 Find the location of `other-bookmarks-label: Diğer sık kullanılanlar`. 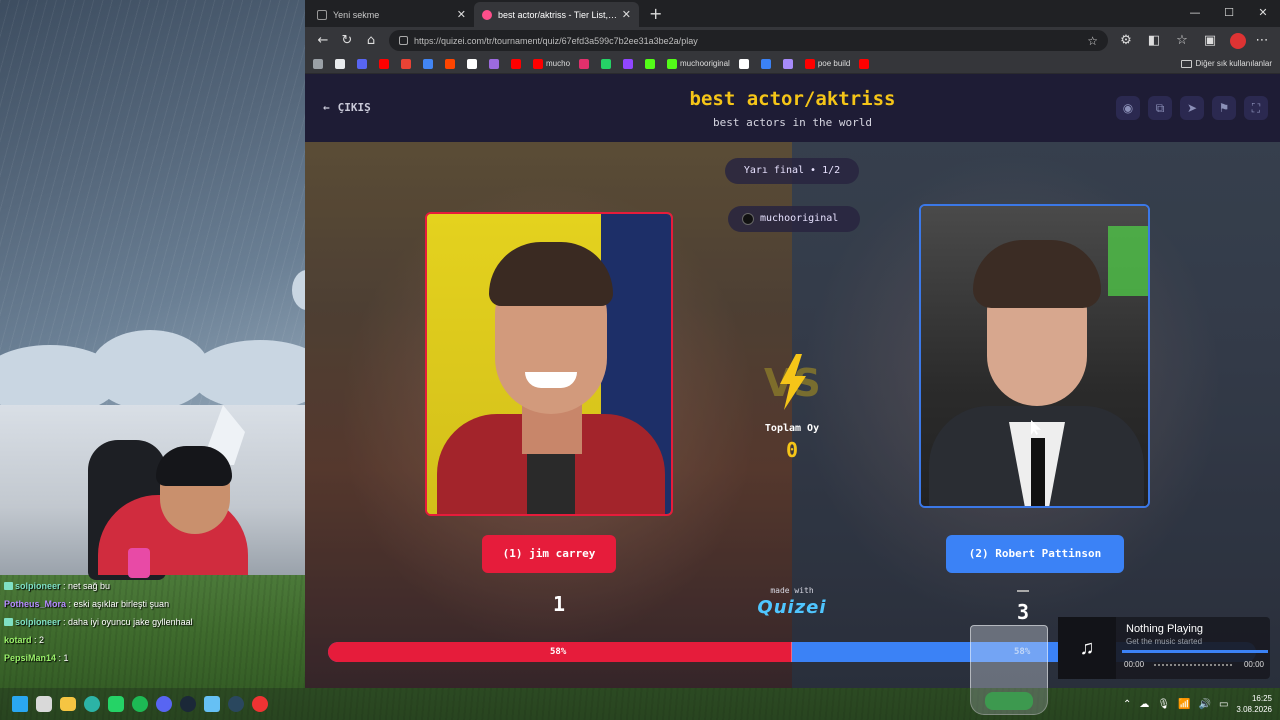

other-bookmarks-label: Diğer sık kullanılanlar is located at coordinates (1233, 63).